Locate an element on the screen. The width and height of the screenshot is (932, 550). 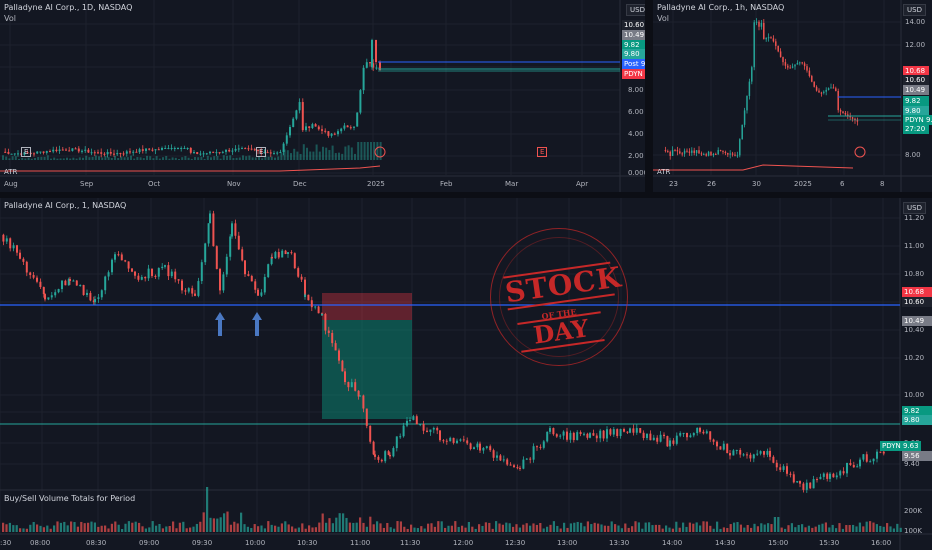
hourly-chart-svg is located at coordinates (792, 96).